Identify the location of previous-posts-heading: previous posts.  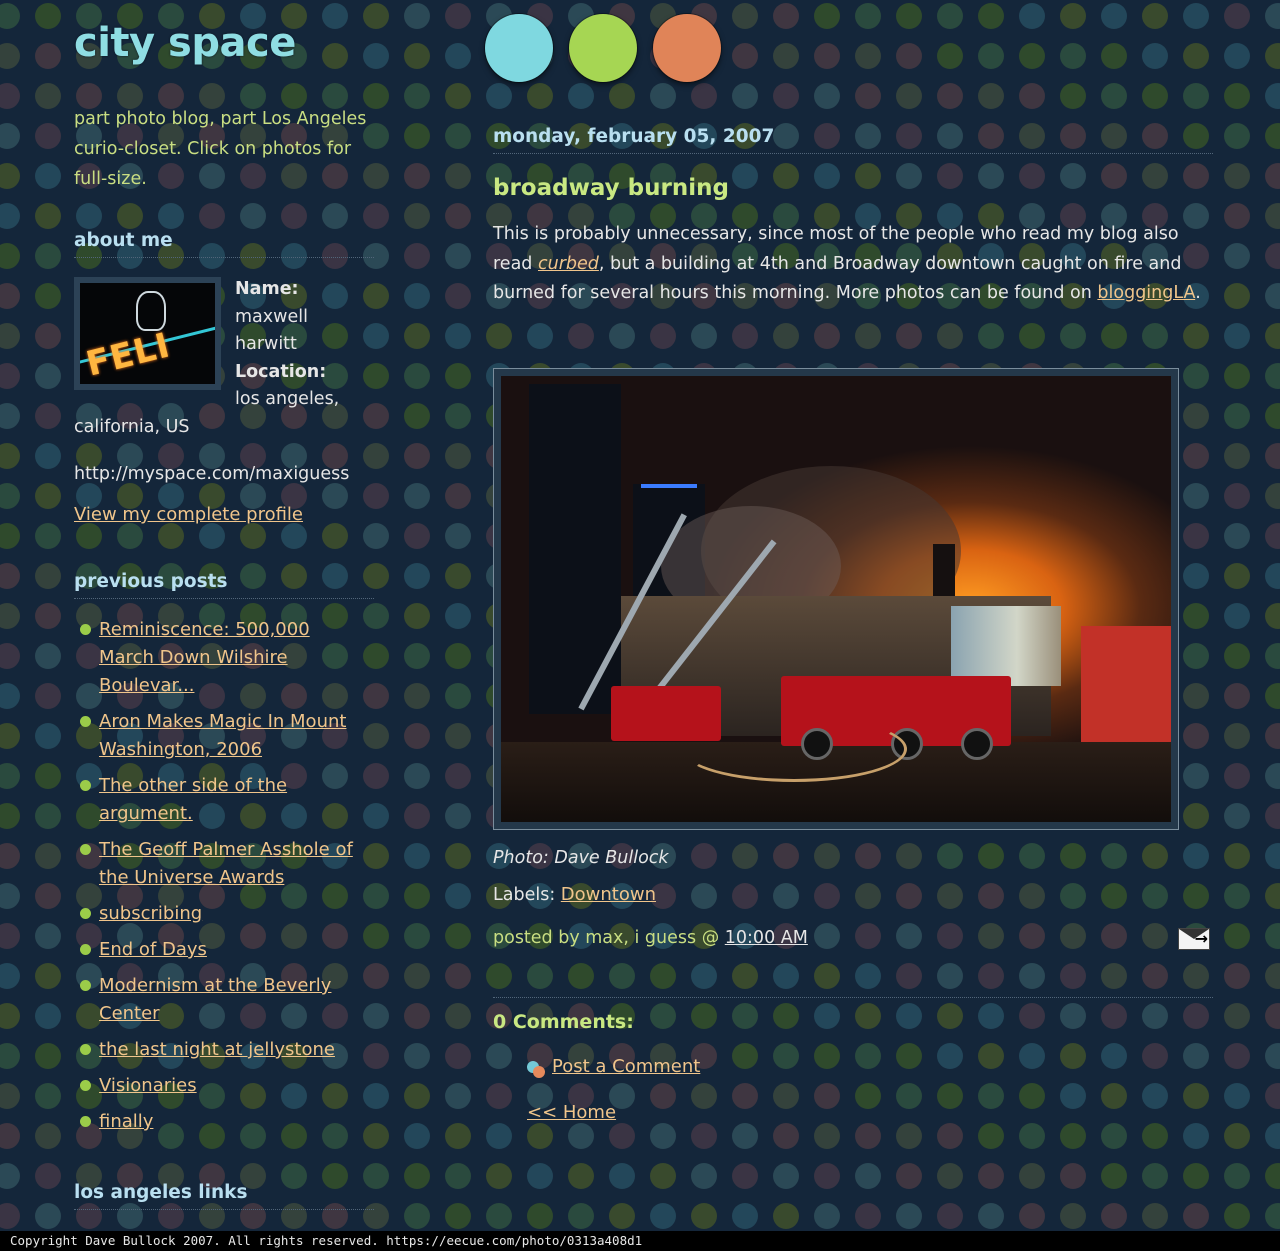
(224, 585).